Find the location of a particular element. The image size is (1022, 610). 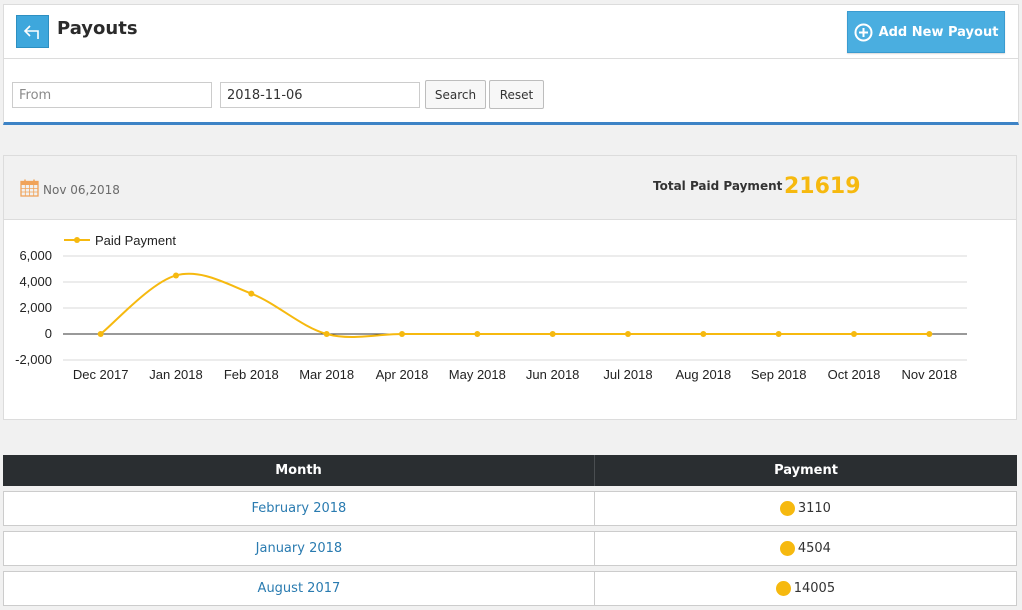

x-tick-label: Jun 2018 is located at coordinates (553, 374).